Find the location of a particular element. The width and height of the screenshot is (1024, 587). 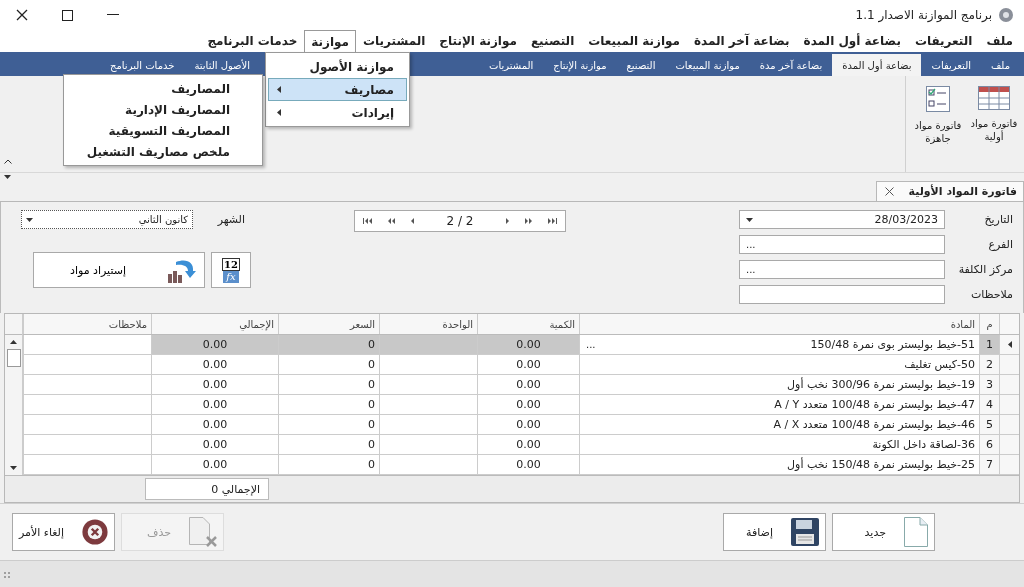

menu-item: ملف is located at coordinates (999, 41).